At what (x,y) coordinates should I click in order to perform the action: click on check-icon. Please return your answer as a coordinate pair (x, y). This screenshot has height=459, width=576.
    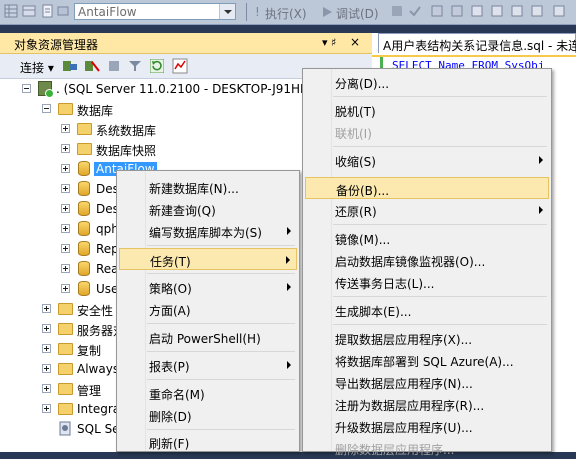
    Looking at the image, I should click on (415, 11).